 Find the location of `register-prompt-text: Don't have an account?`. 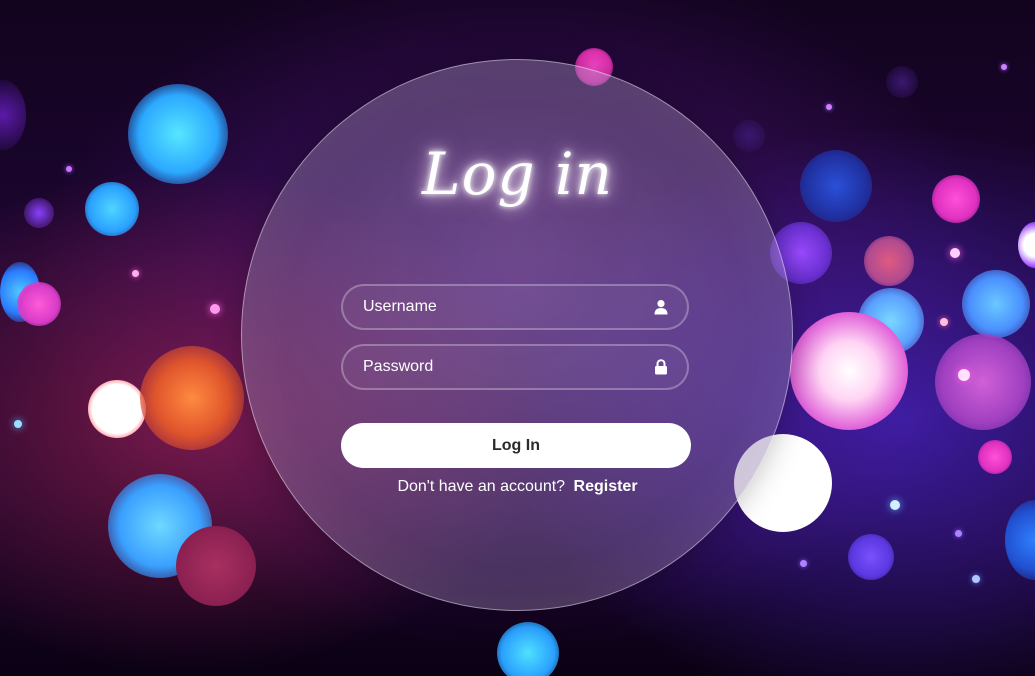

register-prompt-text: Don't have an account? is located at coordinates (481, 486).